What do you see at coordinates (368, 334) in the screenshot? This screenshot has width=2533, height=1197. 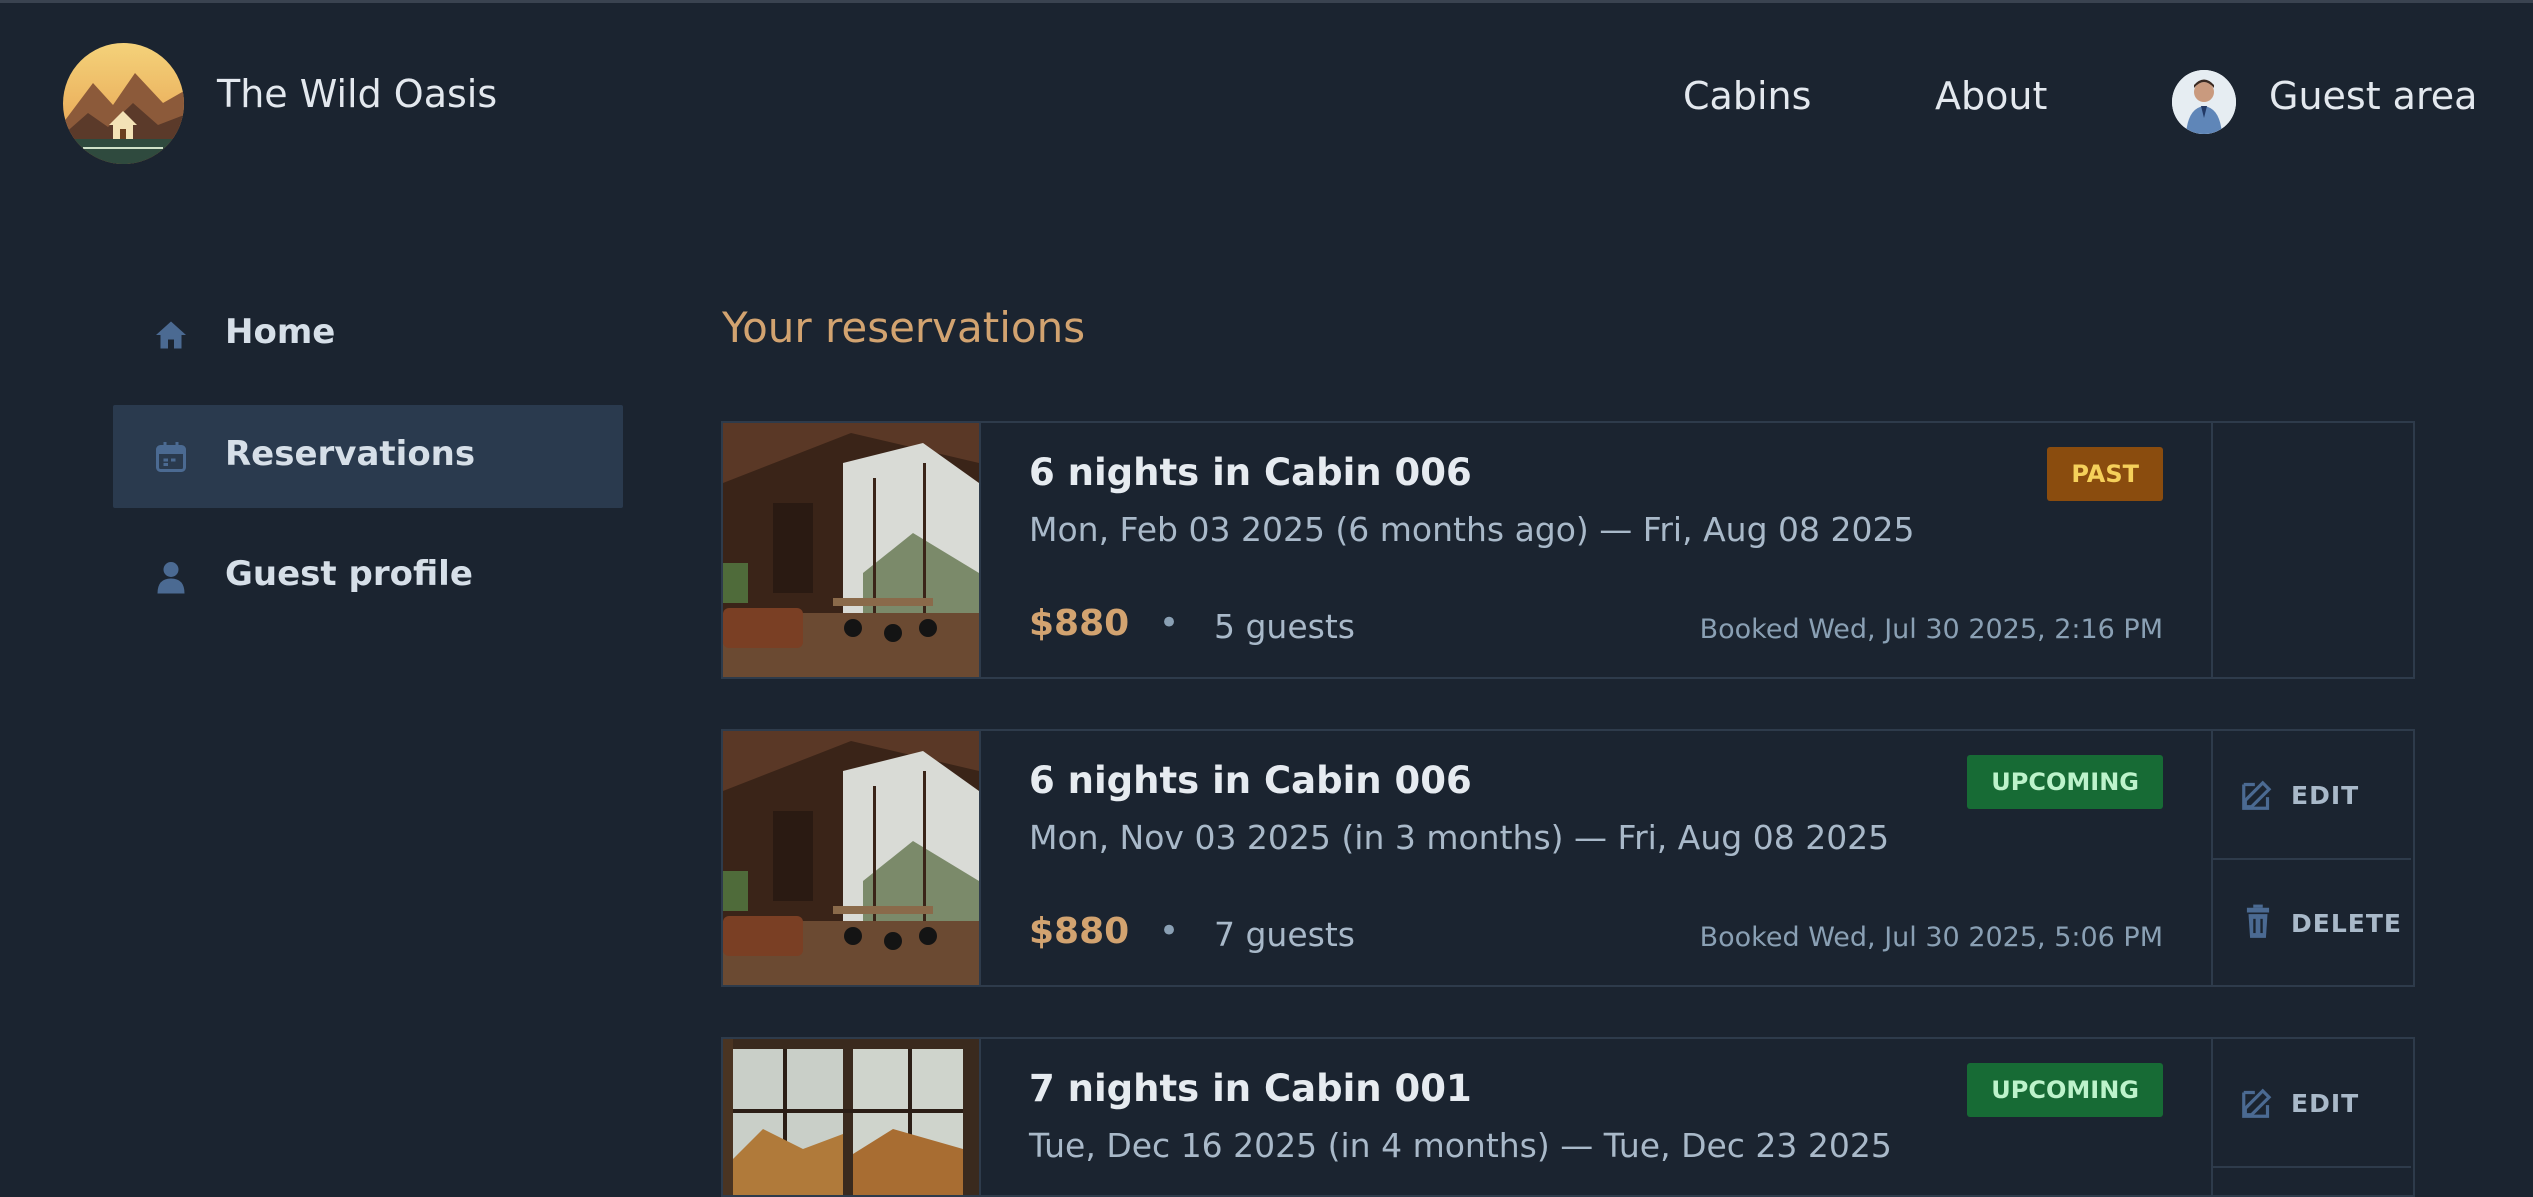 I see `sidebar-item-home: Home` at bounding box center [368, 334].